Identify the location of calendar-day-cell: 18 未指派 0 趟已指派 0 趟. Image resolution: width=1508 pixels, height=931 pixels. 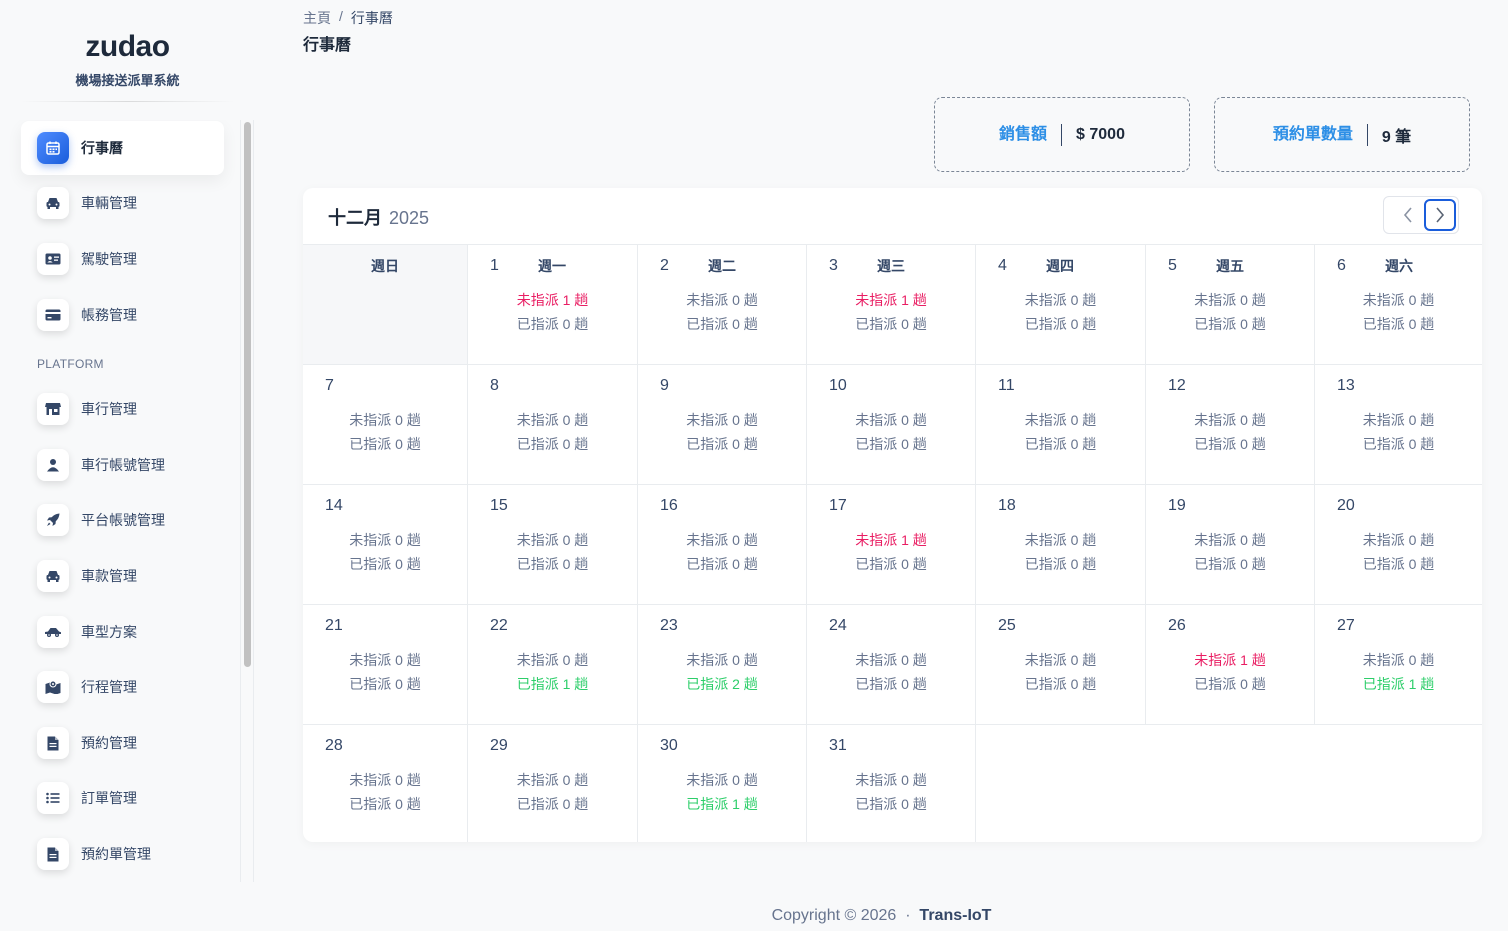
(1061, 545).